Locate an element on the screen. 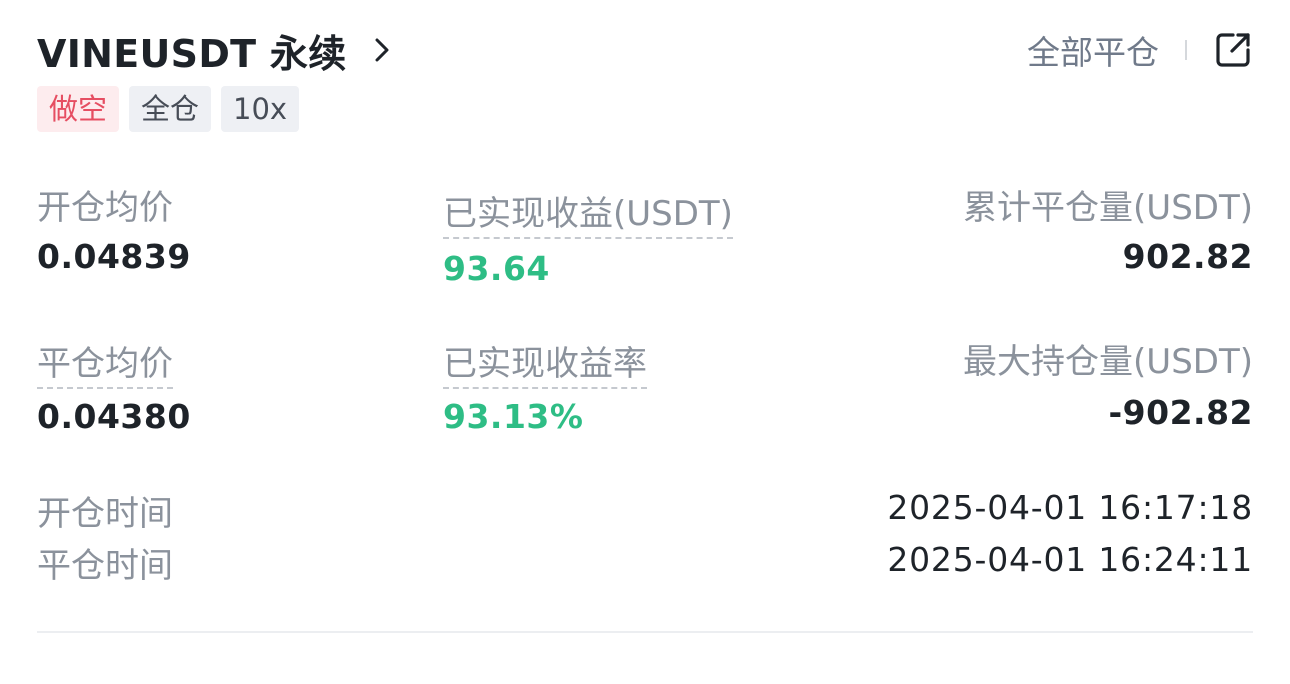 This screenshot has width=1290, height=684. open-time-label: 开仓时间 is located at coordinates (105, 514).